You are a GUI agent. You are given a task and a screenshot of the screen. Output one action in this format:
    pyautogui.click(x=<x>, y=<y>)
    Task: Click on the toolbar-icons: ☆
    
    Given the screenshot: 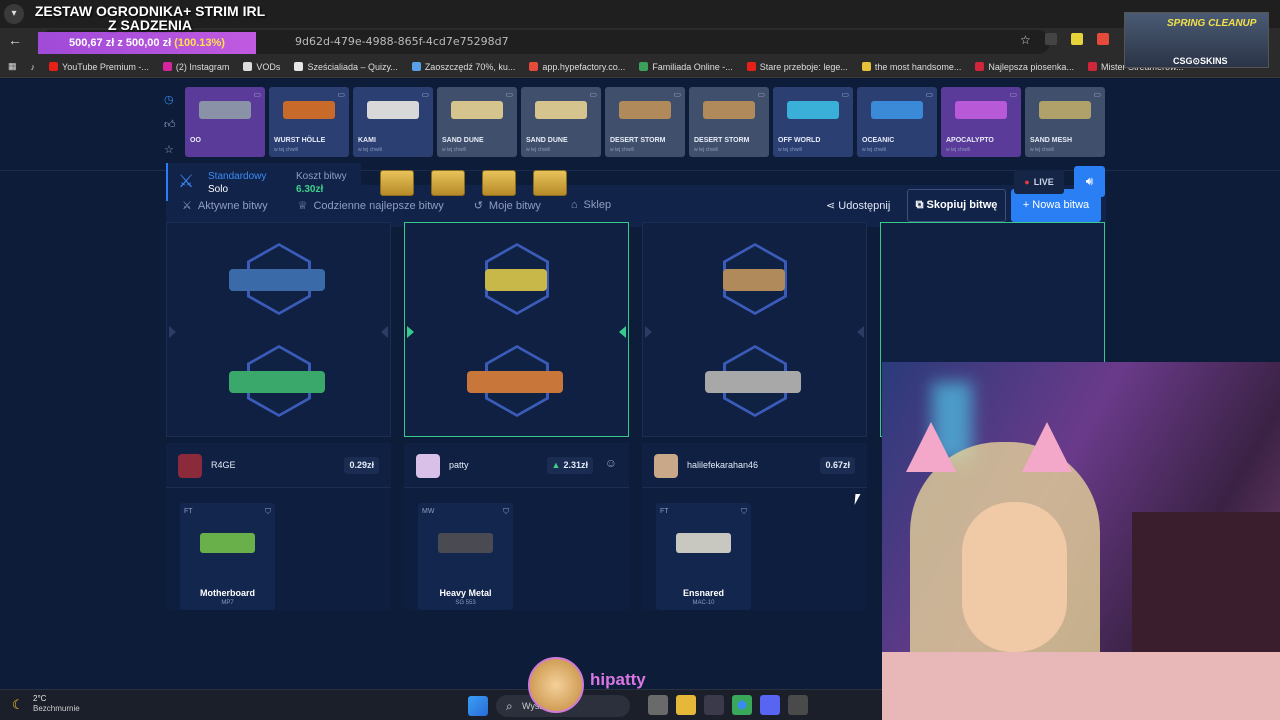 What is the action you would take?
    pyautogui.click(x=1064, y=40)
    